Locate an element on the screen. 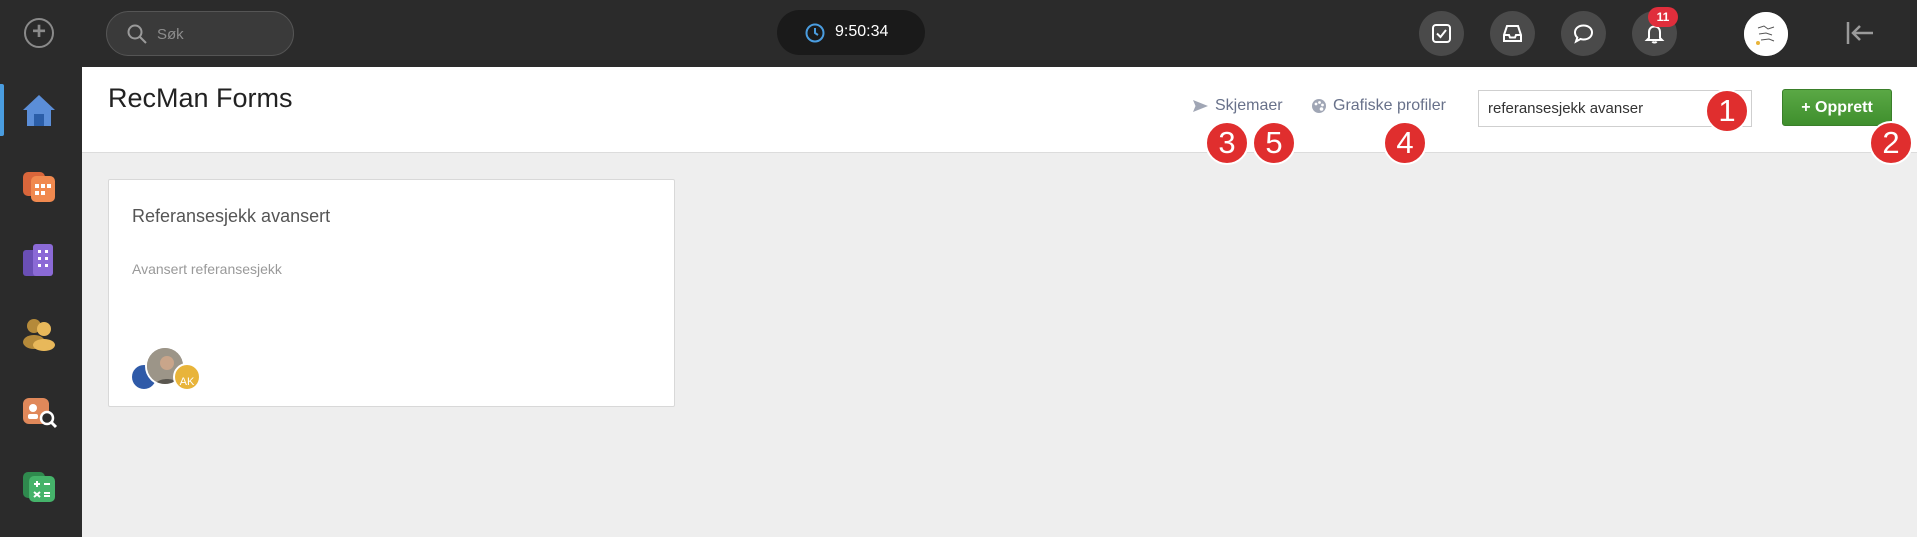 The image size is (1917, 537). forms-link: Skjemaer is located at coordinates (1237, 106).